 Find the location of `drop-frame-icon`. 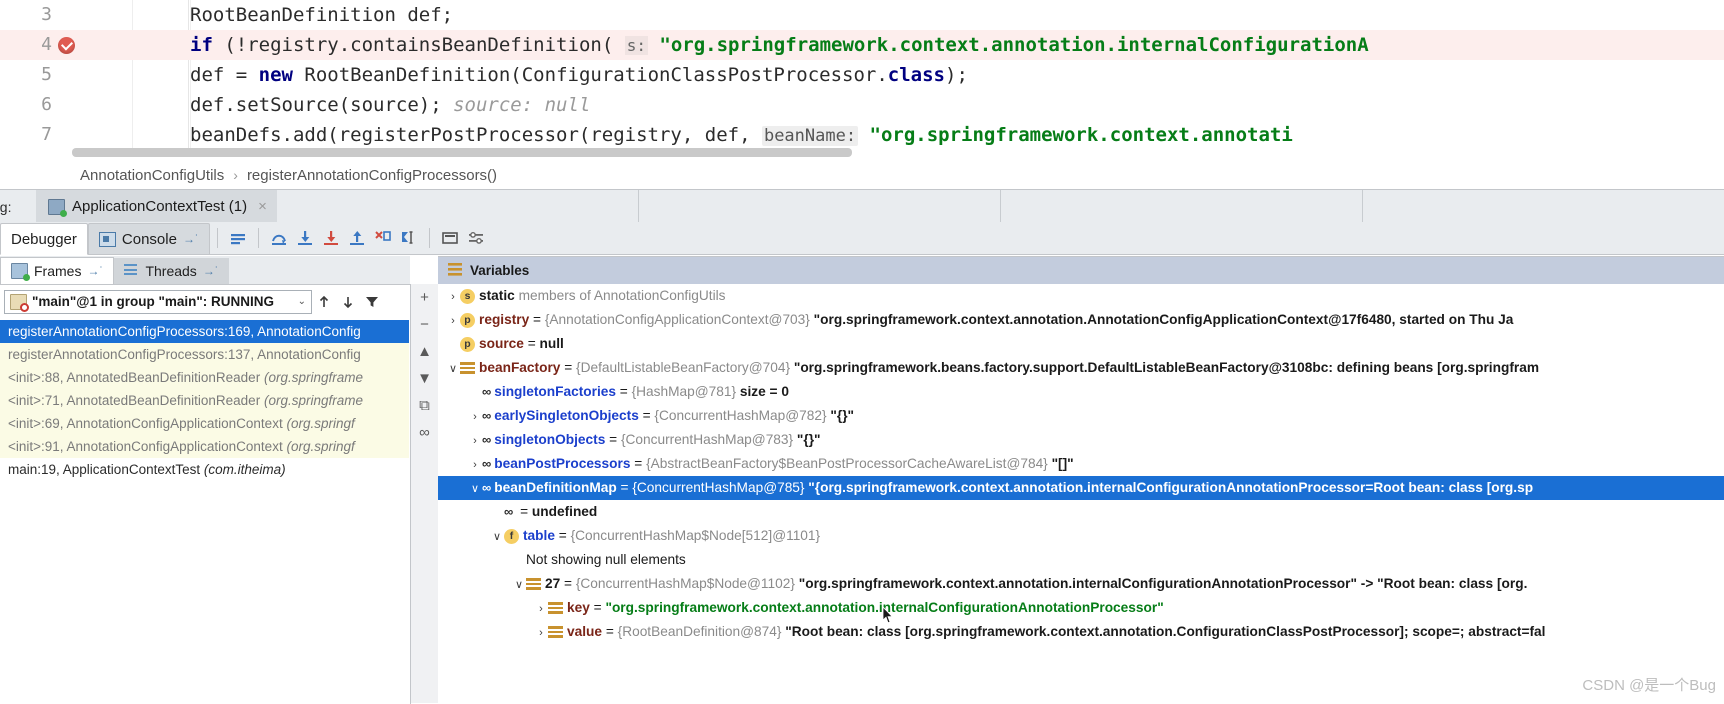

drop-frame-icon is located at coordinates (383, 238).